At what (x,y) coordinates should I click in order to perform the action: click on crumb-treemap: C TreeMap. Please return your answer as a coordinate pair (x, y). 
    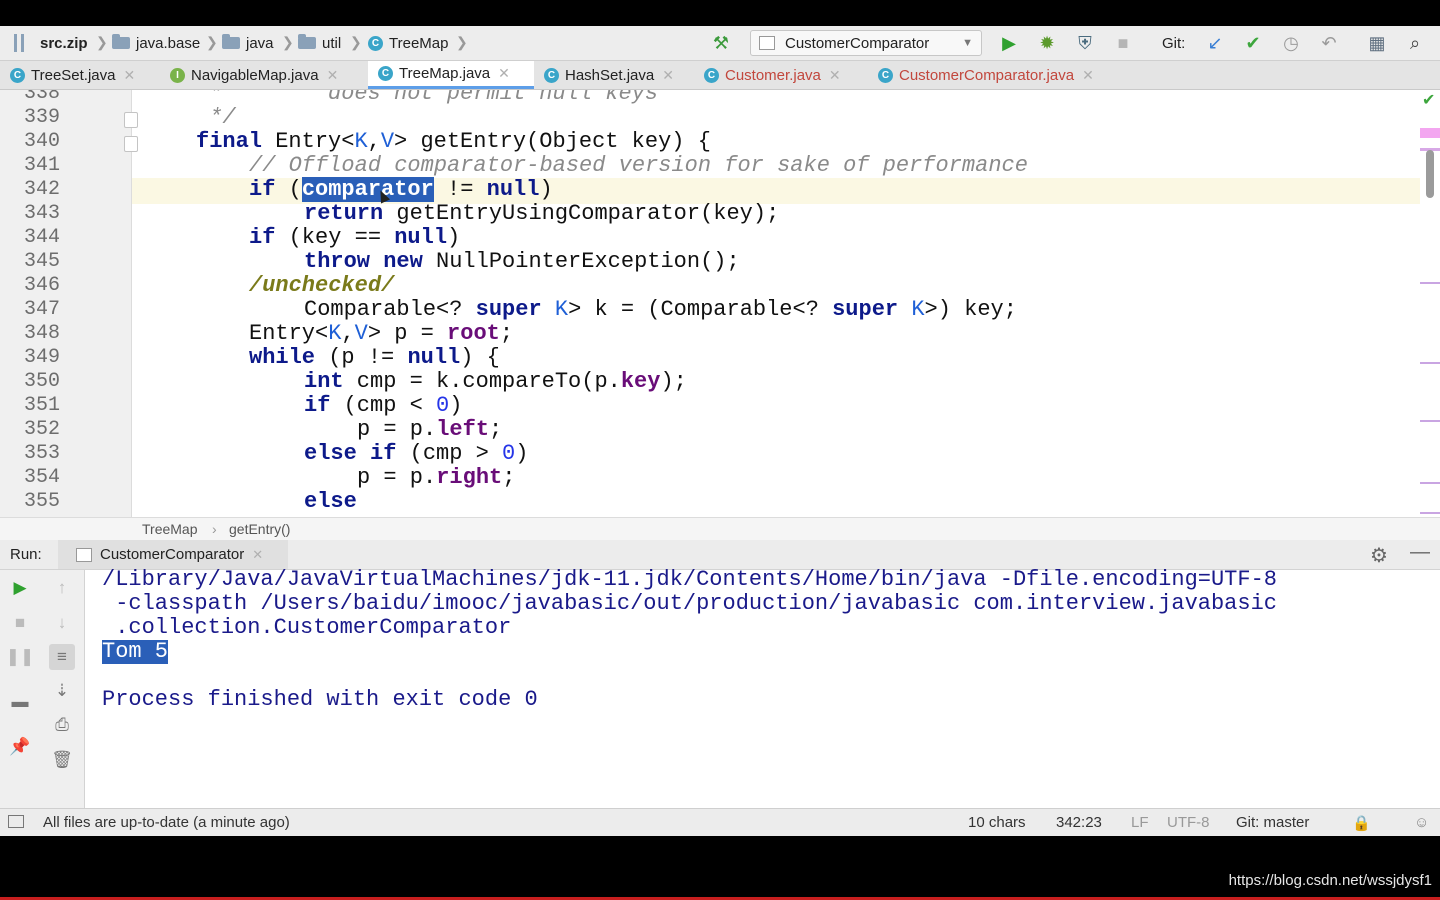
    Looking at the image, I should click on (408, 43).